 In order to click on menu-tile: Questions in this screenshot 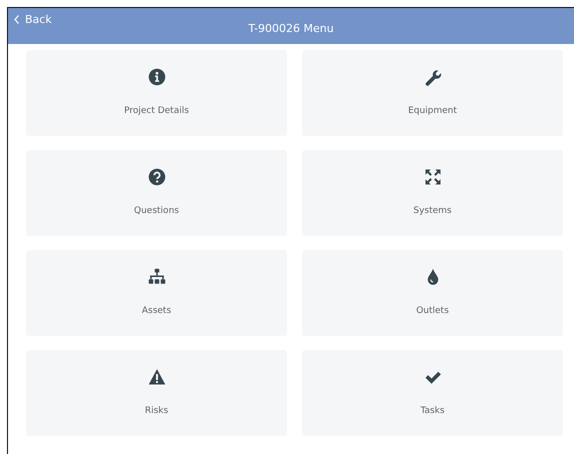, I will do `click(156, 193)`.